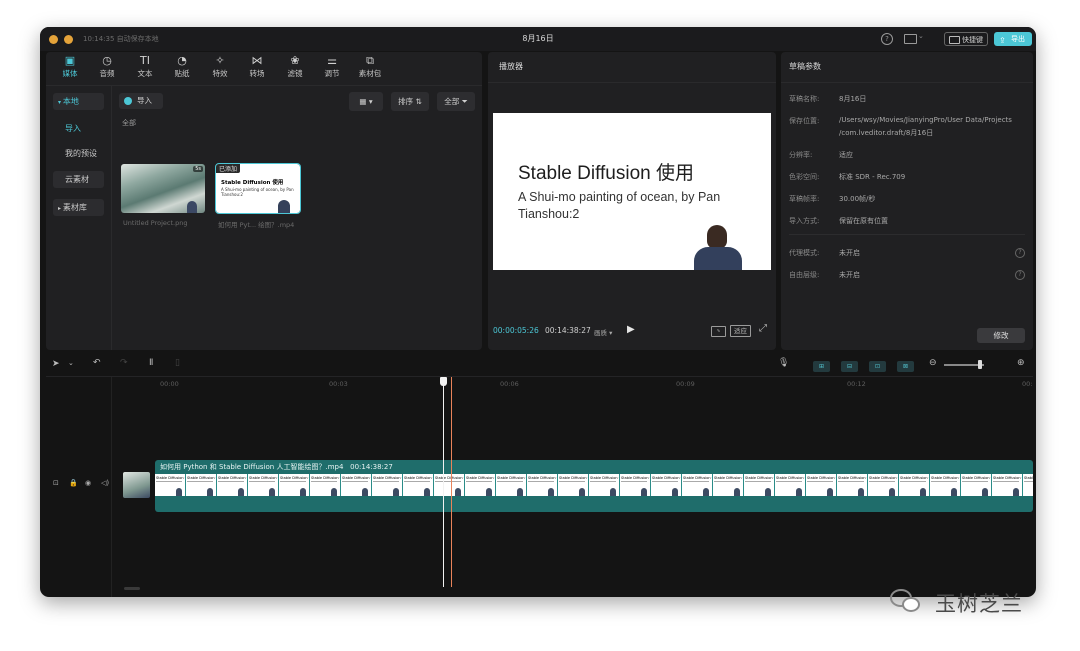  Describe the element at coordinates (980, 364) in the screenshot. I see `zoom-slider-handle` at that location.